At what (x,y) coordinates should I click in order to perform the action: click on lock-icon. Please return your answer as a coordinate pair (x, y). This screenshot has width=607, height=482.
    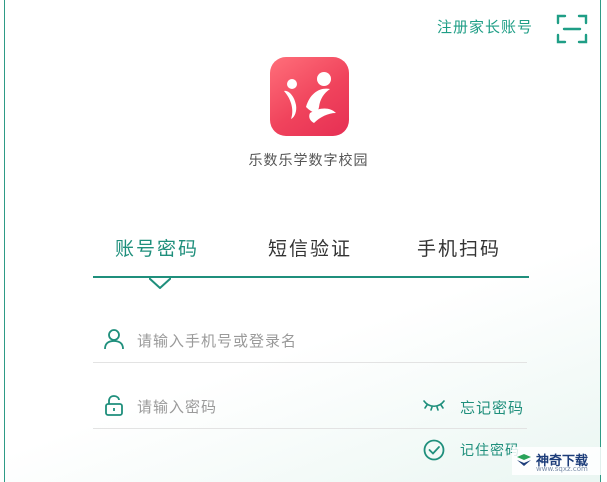
    Looking at the image, I should click on (114, 405).